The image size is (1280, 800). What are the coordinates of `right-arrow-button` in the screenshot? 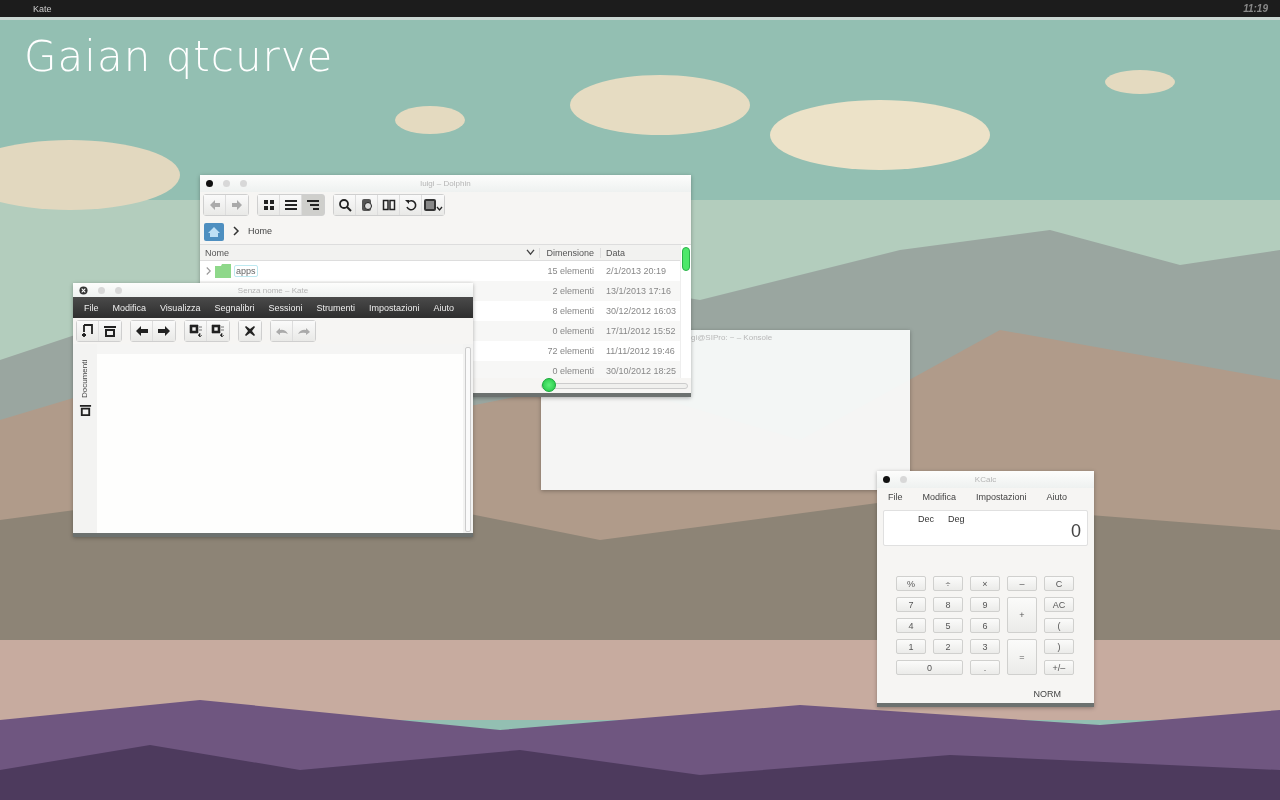 It's located at (164, 331).